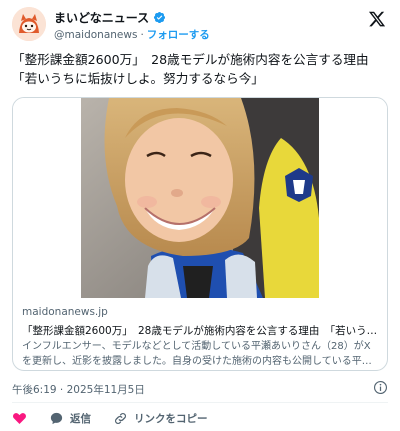  I want to click on reply-button: 返信, so click(70, 418).